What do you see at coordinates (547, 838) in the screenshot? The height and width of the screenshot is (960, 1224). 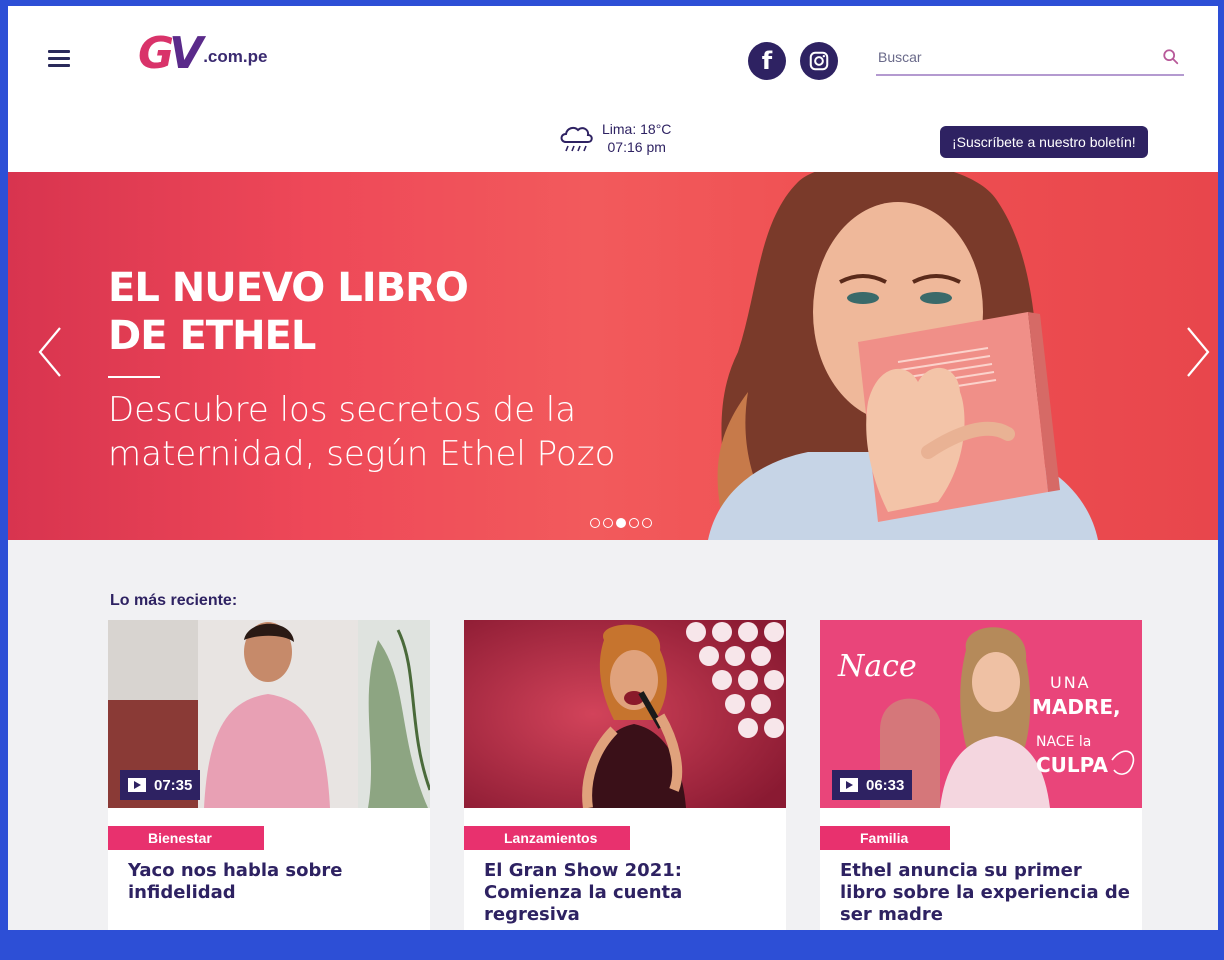 I see `category-tag: Lanzamientos` at bounding box center [547, 838].